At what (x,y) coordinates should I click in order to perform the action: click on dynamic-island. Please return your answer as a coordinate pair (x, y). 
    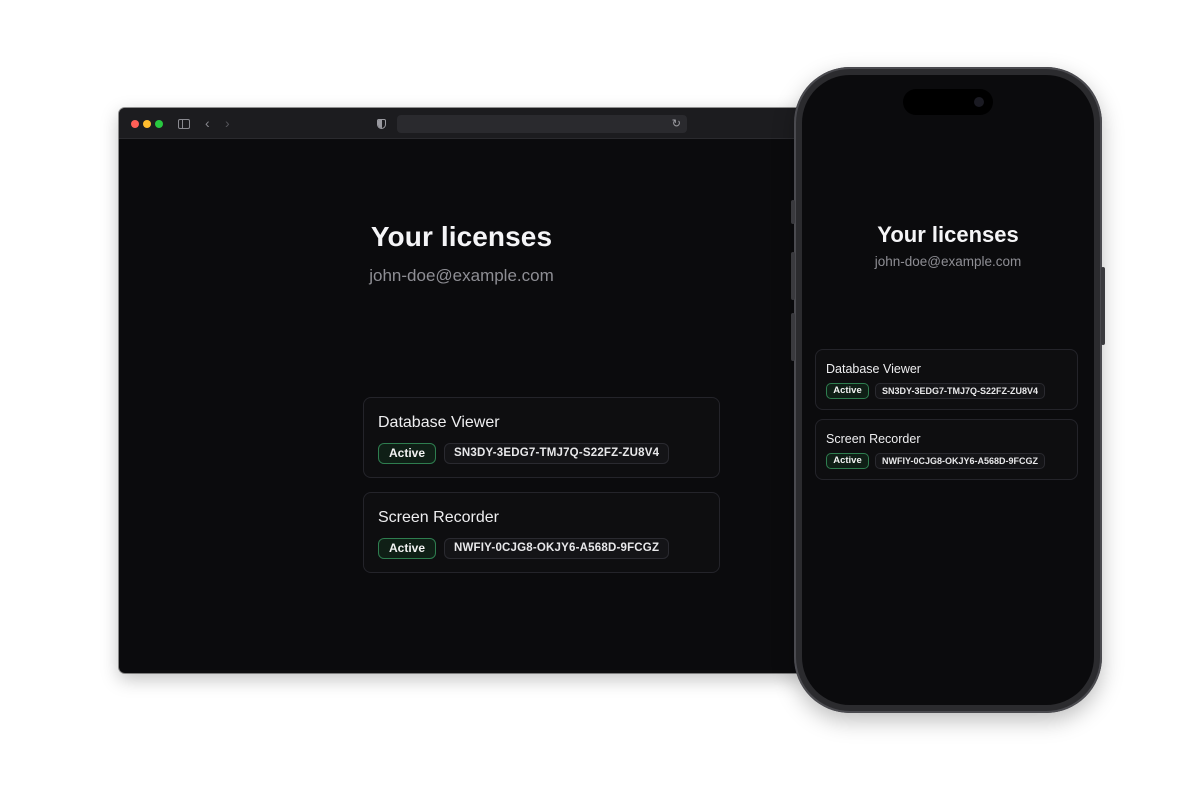
    Looking at the image, I should click on (948, 102).